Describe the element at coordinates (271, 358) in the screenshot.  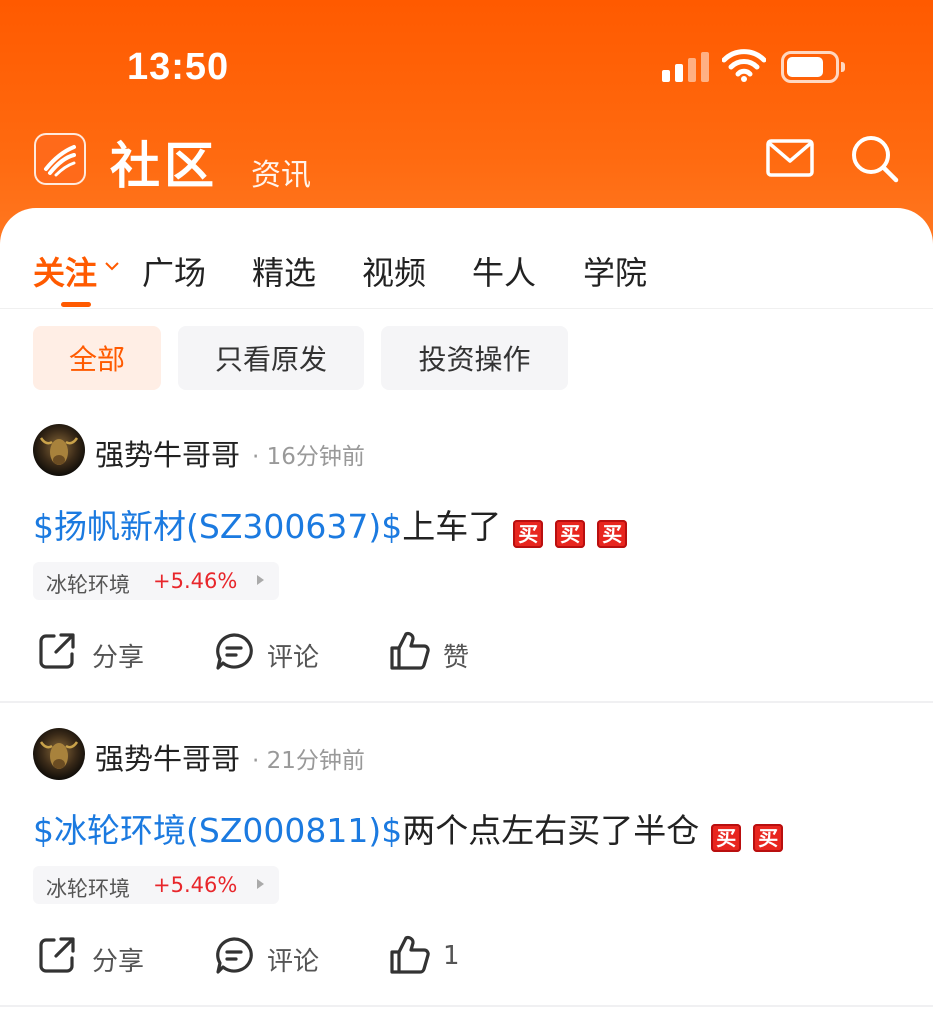
I see `filter-original: 只看原发` at that location.